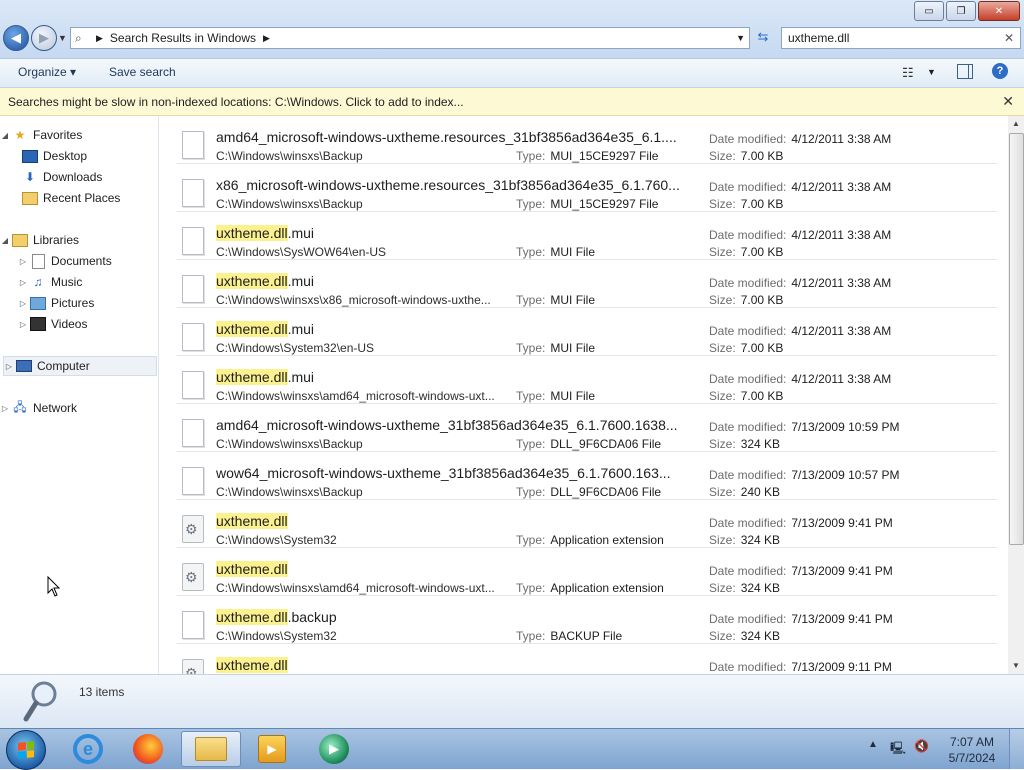  What do you see at coordinates (78, 240) in the screenshot?
I see `nav-item-libraries: ◢ Libraries` at bounding box center [78, 240].